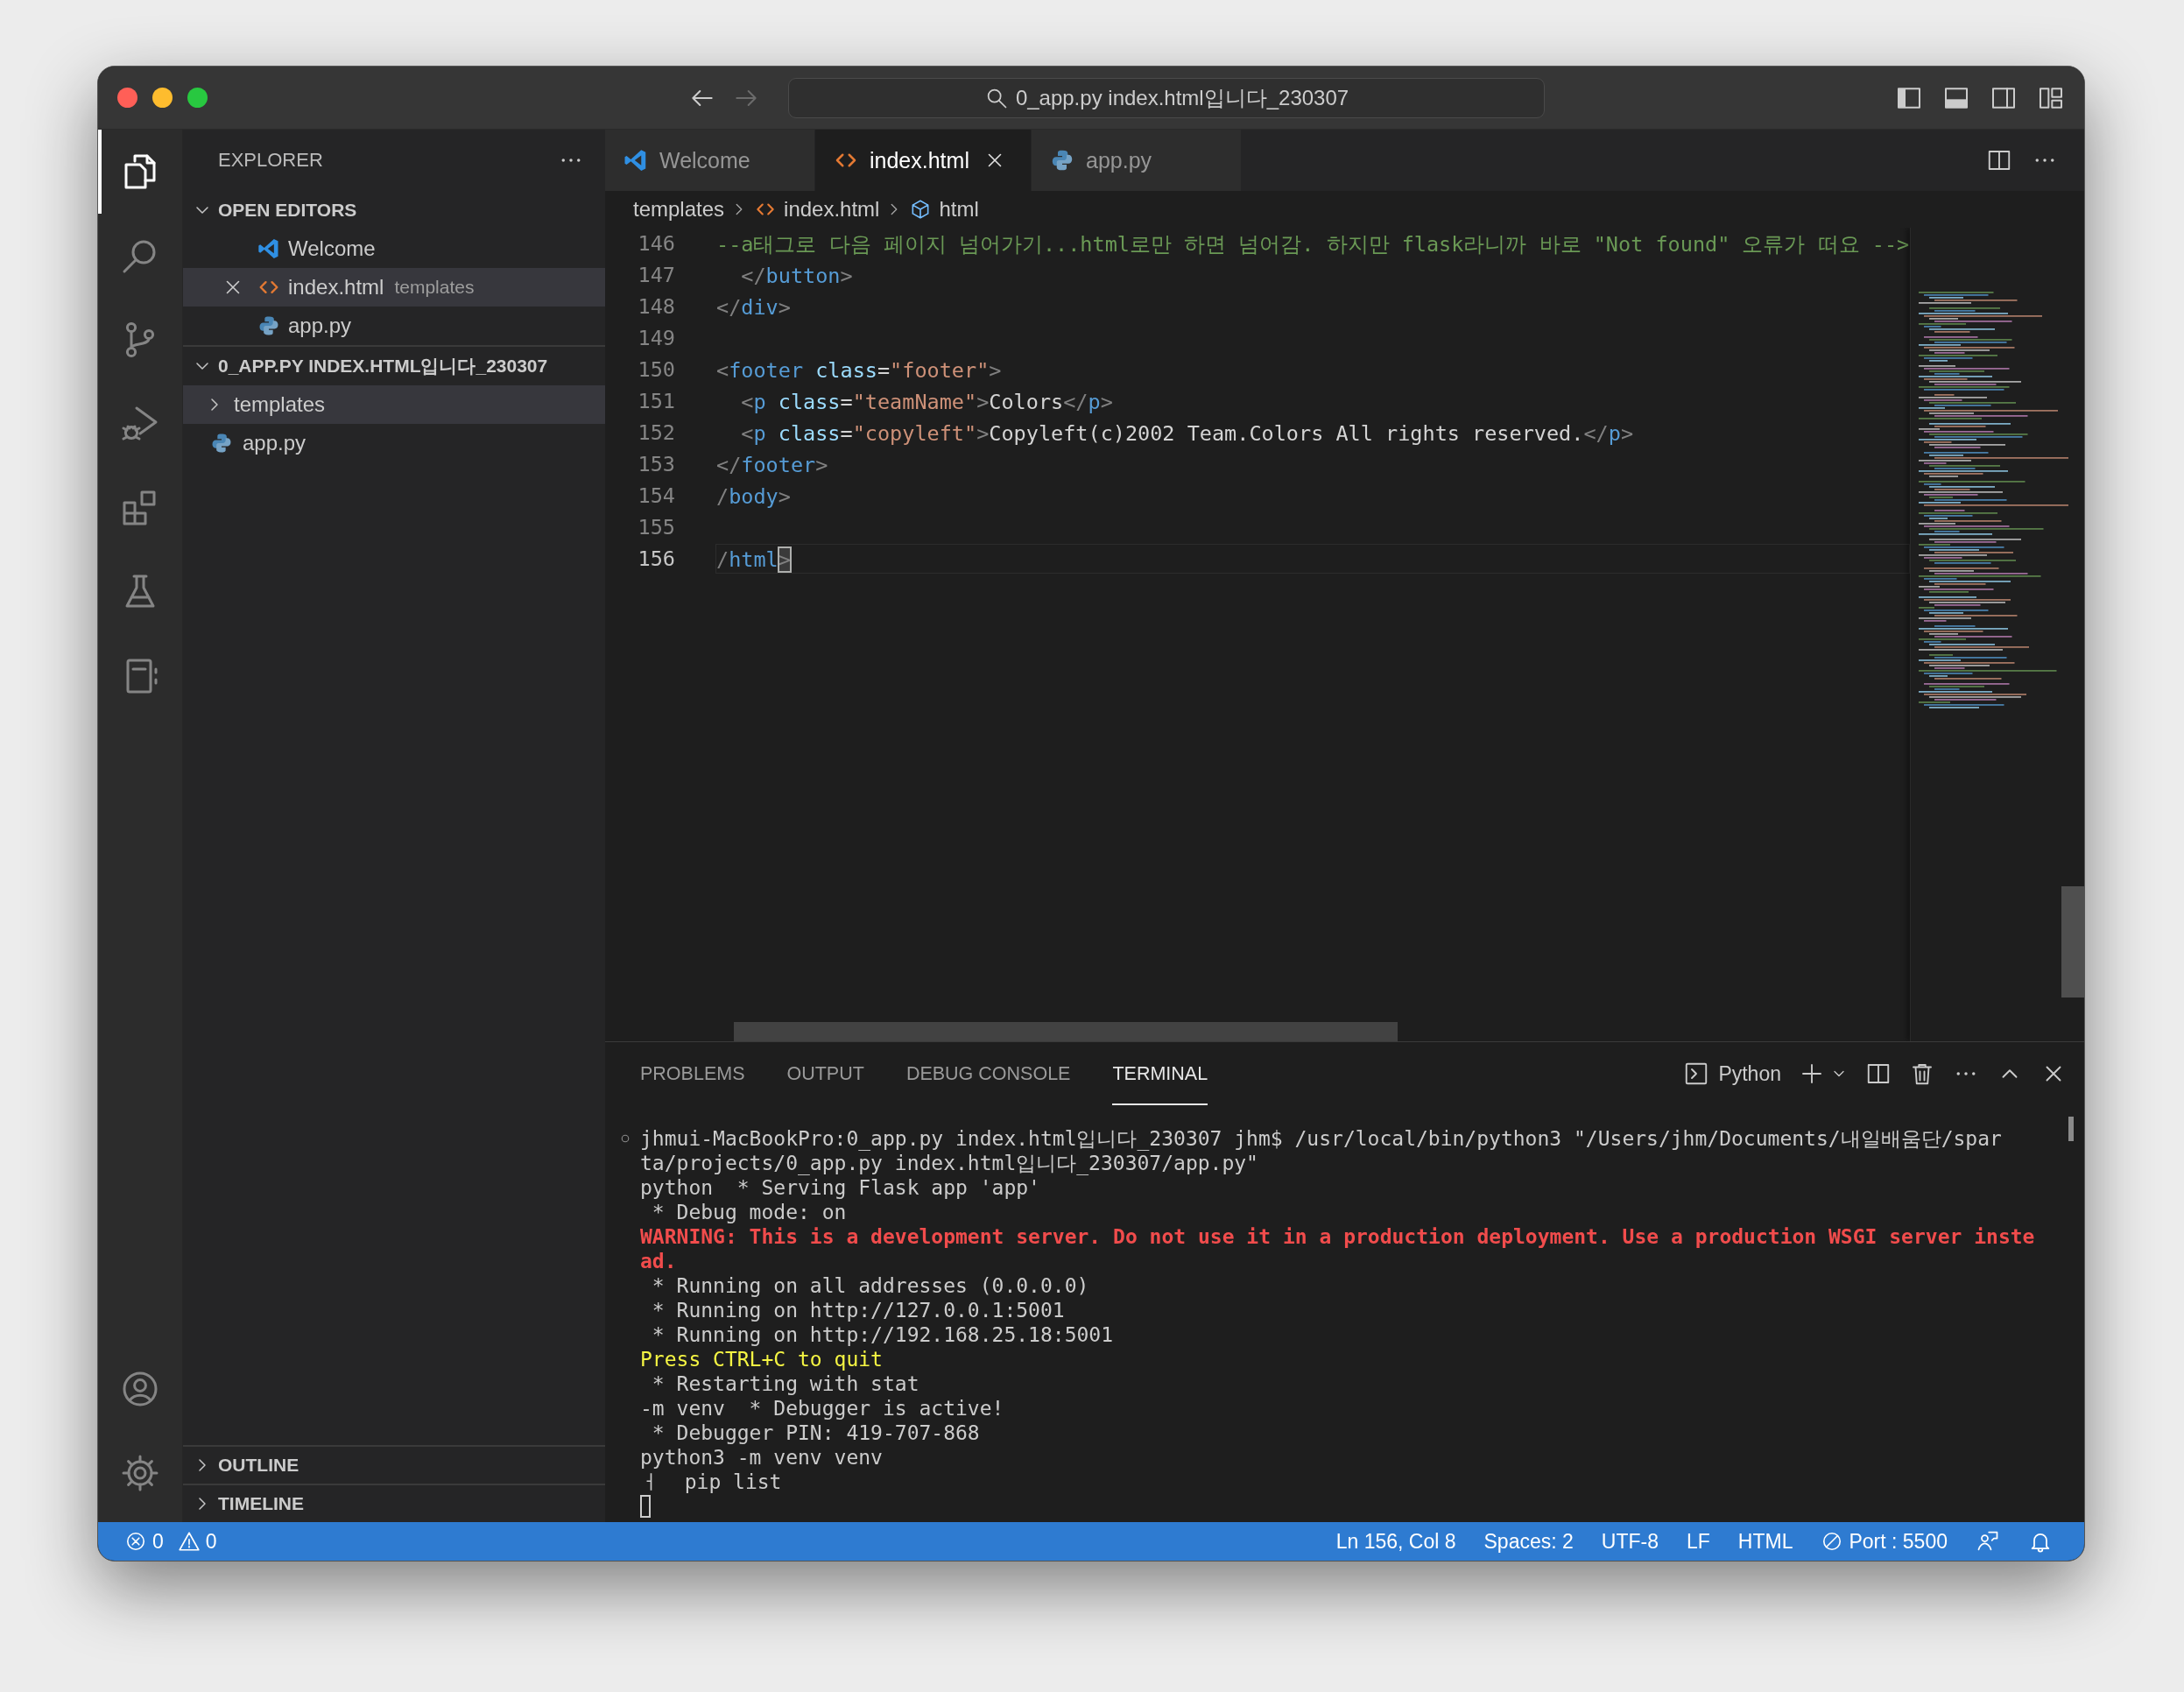 Image resolution: width=2184 pixels, height=1692 pixels. I want to click on command-center-search: 0_app.py index.html입니다_230307, so click(1166, 97).